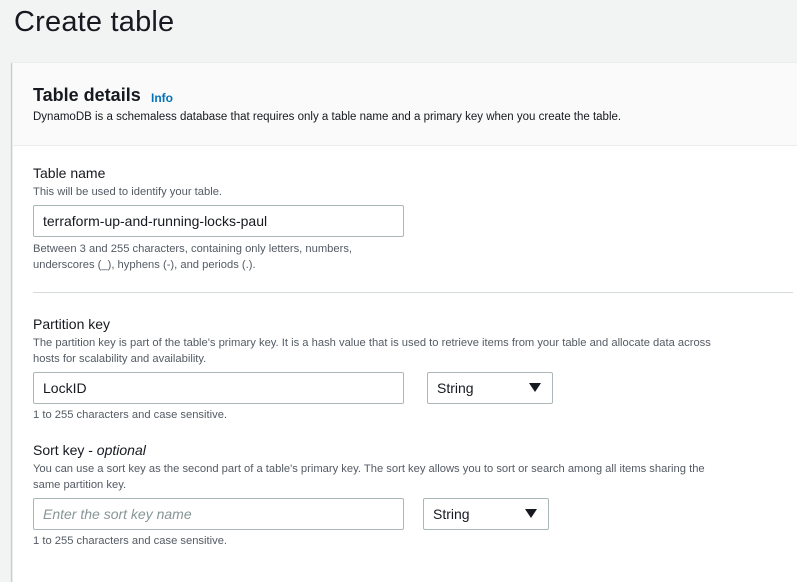  I want to click on sort-key-optional-label: optional, so click(121, 450).